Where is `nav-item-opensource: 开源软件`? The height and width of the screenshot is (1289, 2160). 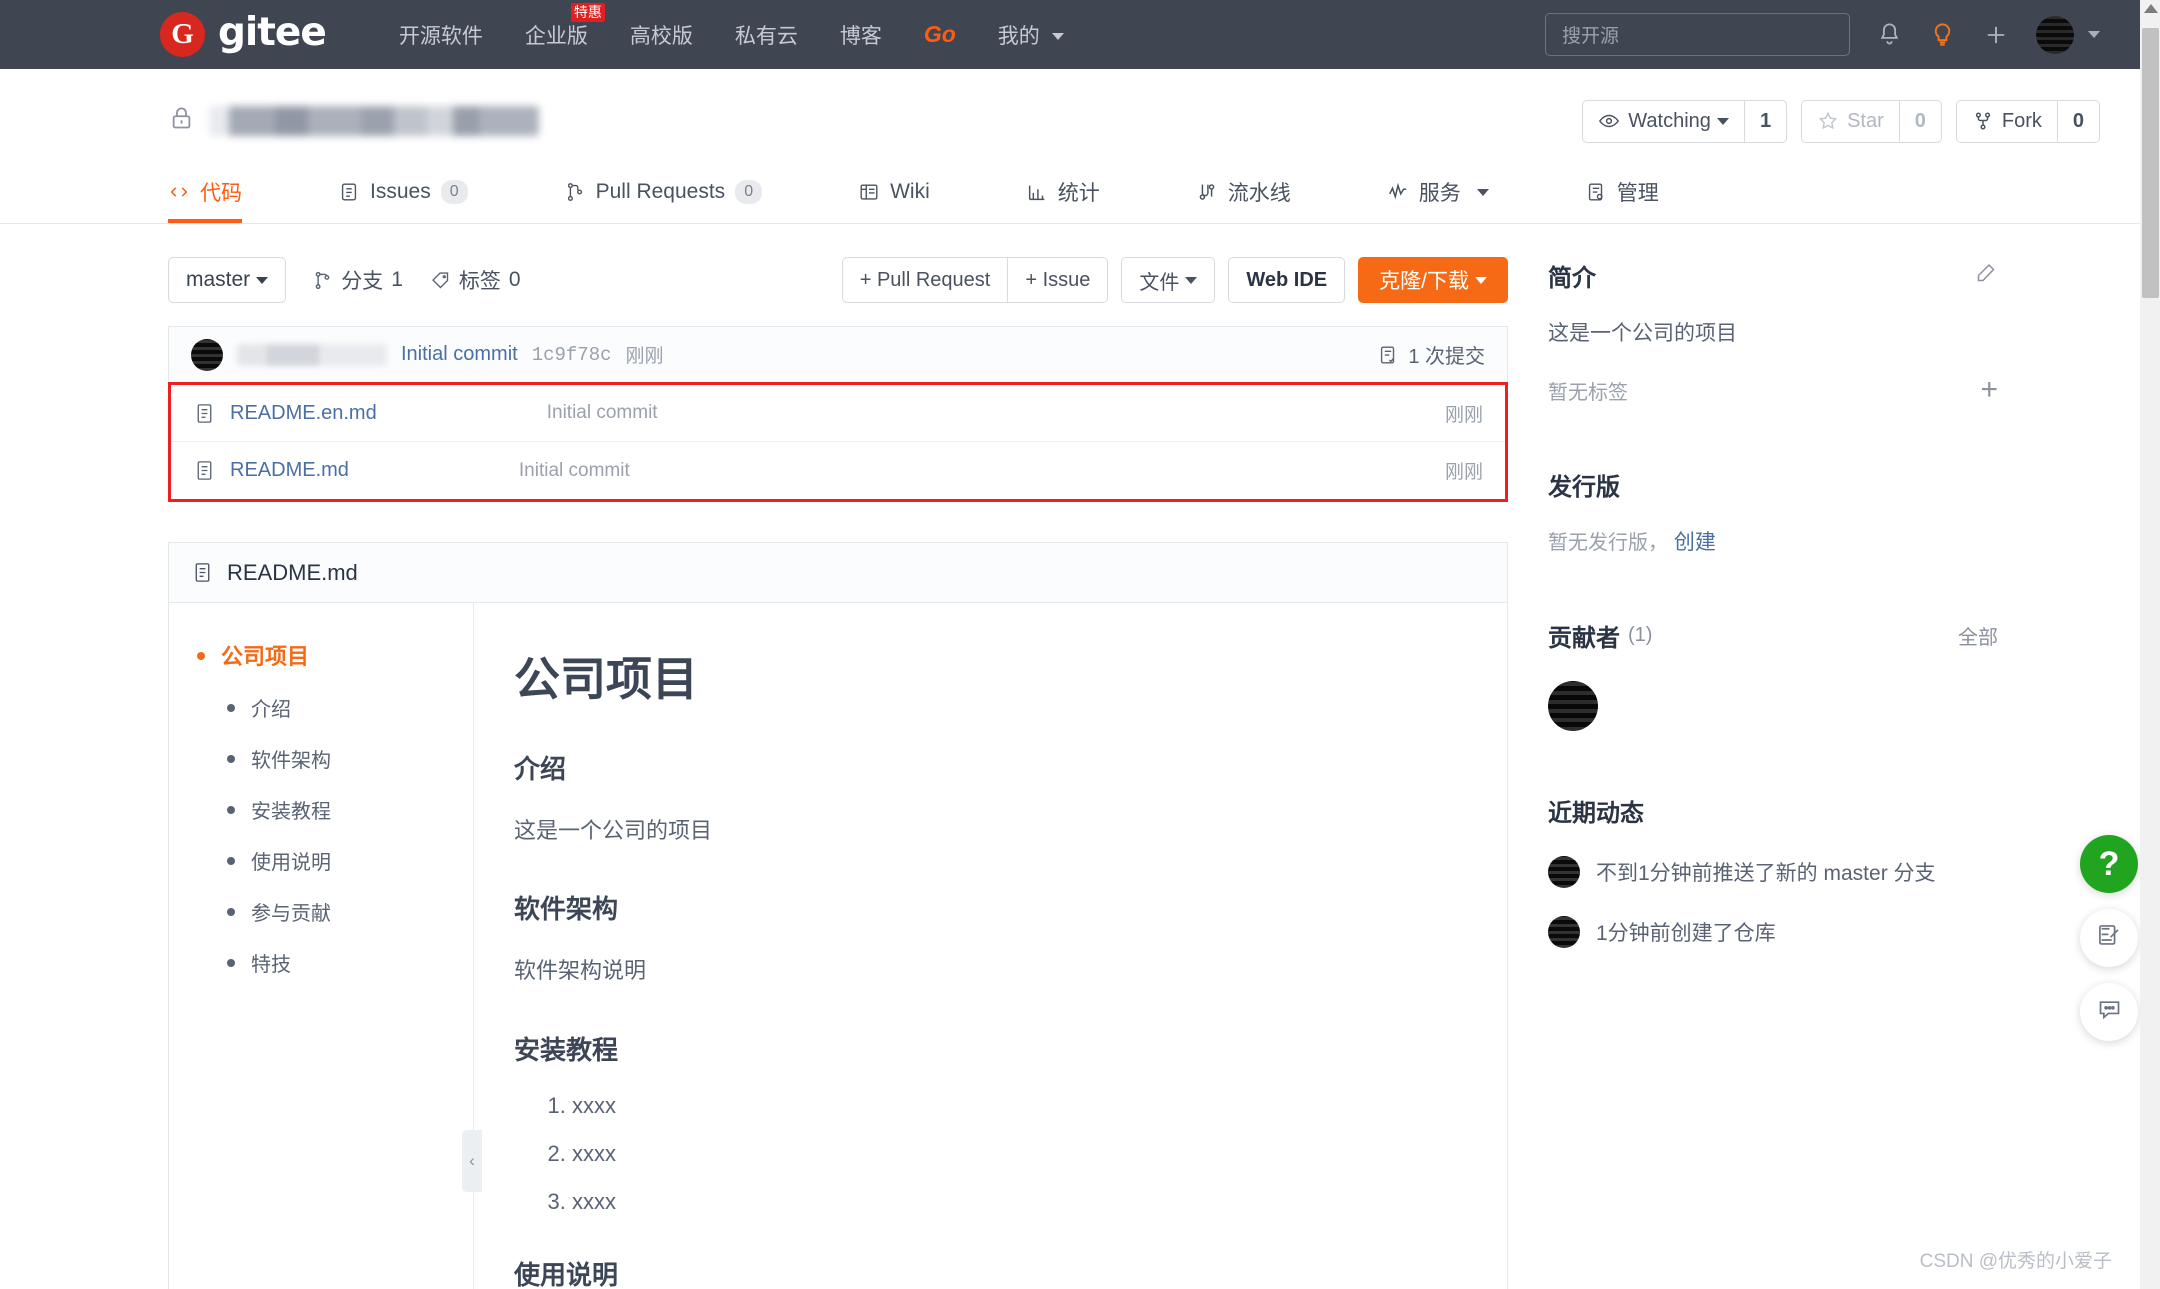 nav-item-opensource: 开源软件 is located at coordinates (441, 35).